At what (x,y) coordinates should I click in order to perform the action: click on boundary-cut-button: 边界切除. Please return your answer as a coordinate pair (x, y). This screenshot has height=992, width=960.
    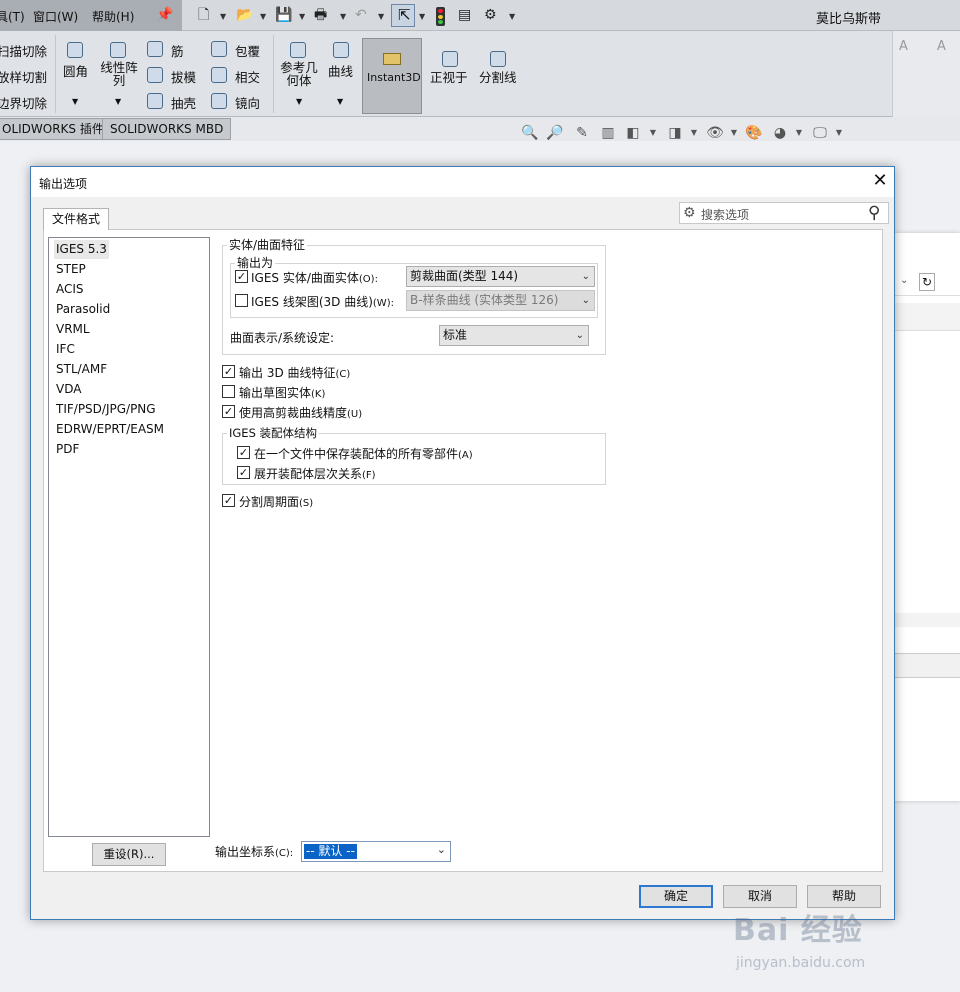
    Looking at the image, I should click on (23, 102).